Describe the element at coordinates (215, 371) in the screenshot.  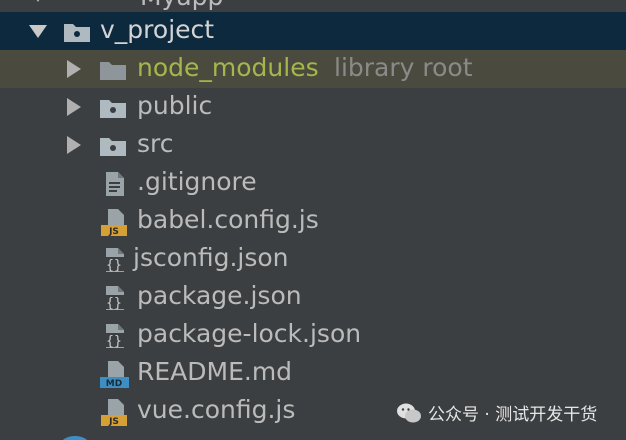
I see `tree-row-label: README.md` at that location.